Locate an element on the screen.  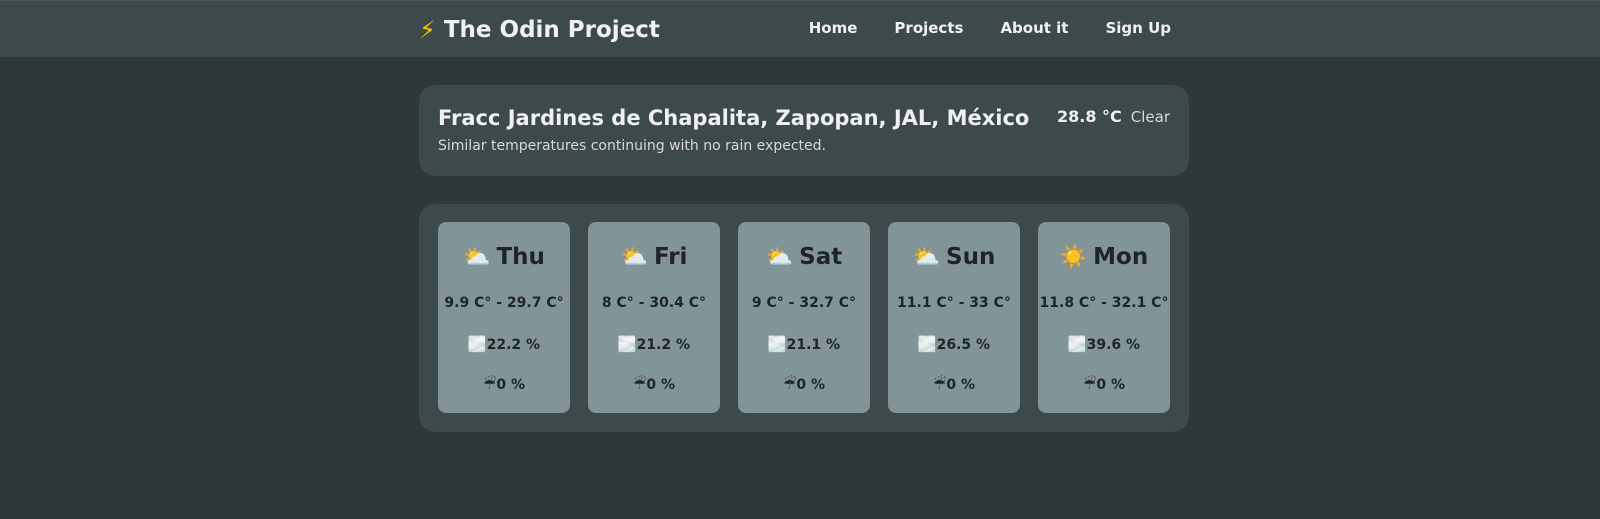
day-header: ⛅ Sun is located at coordinates (954, 257).